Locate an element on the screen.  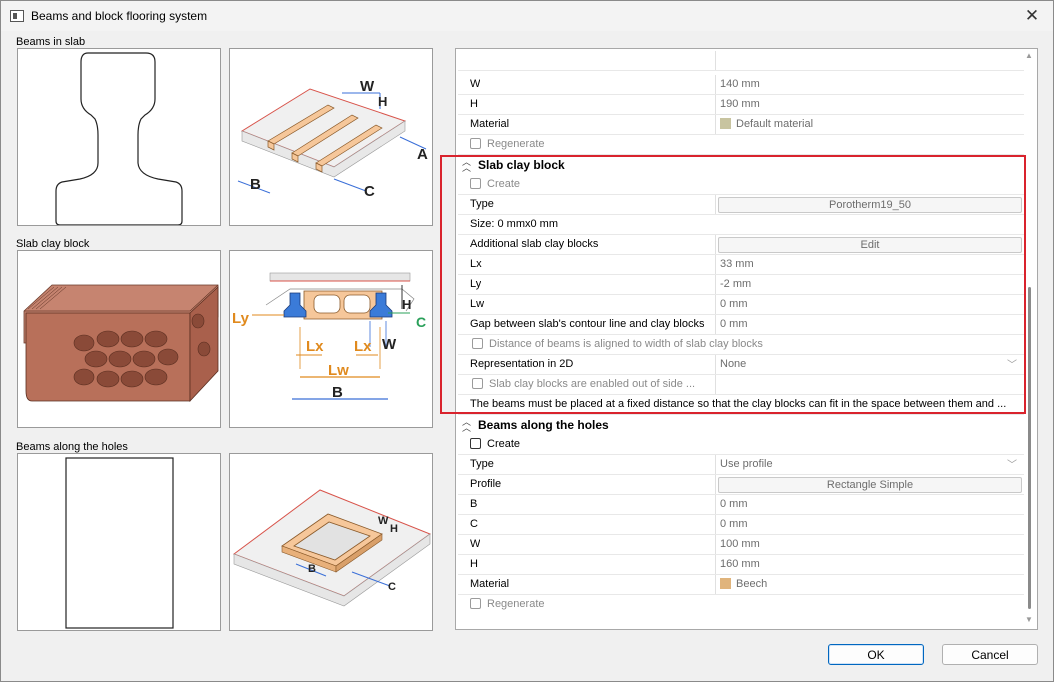
row-holes-regenerate: Regenerate is located at coordinates (741, 605).